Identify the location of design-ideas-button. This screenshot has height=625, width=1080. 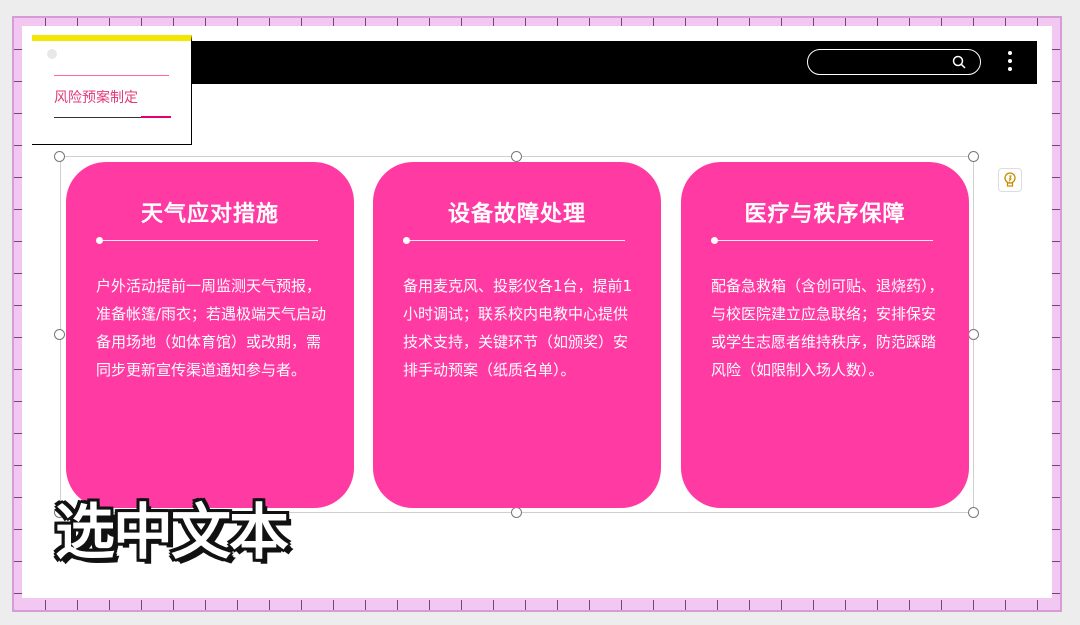
(1010, 180).